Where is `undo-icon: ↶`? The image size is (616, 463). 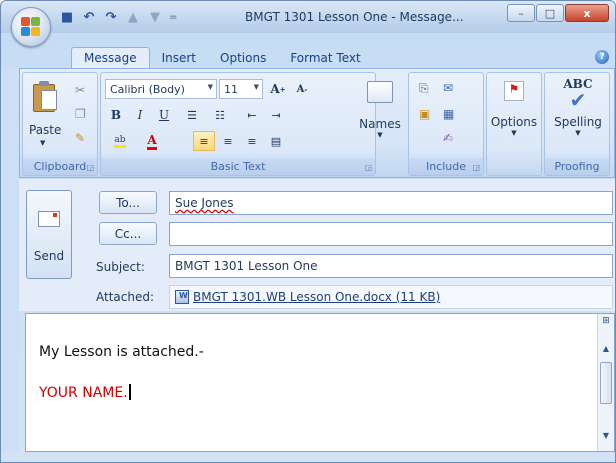
undo-icon: ↶ is located at coordinates (89, 17).